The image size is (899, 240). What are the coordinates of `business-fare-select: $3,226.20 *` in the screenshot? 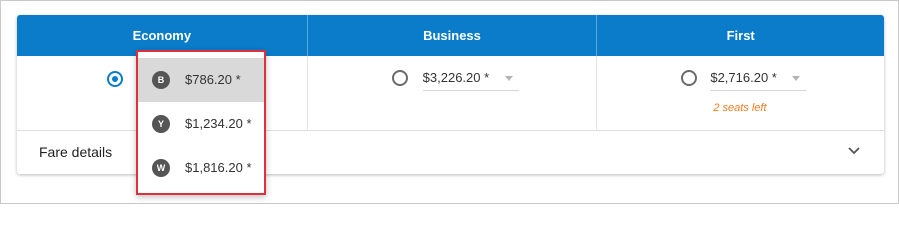 It's located at (470, 79).